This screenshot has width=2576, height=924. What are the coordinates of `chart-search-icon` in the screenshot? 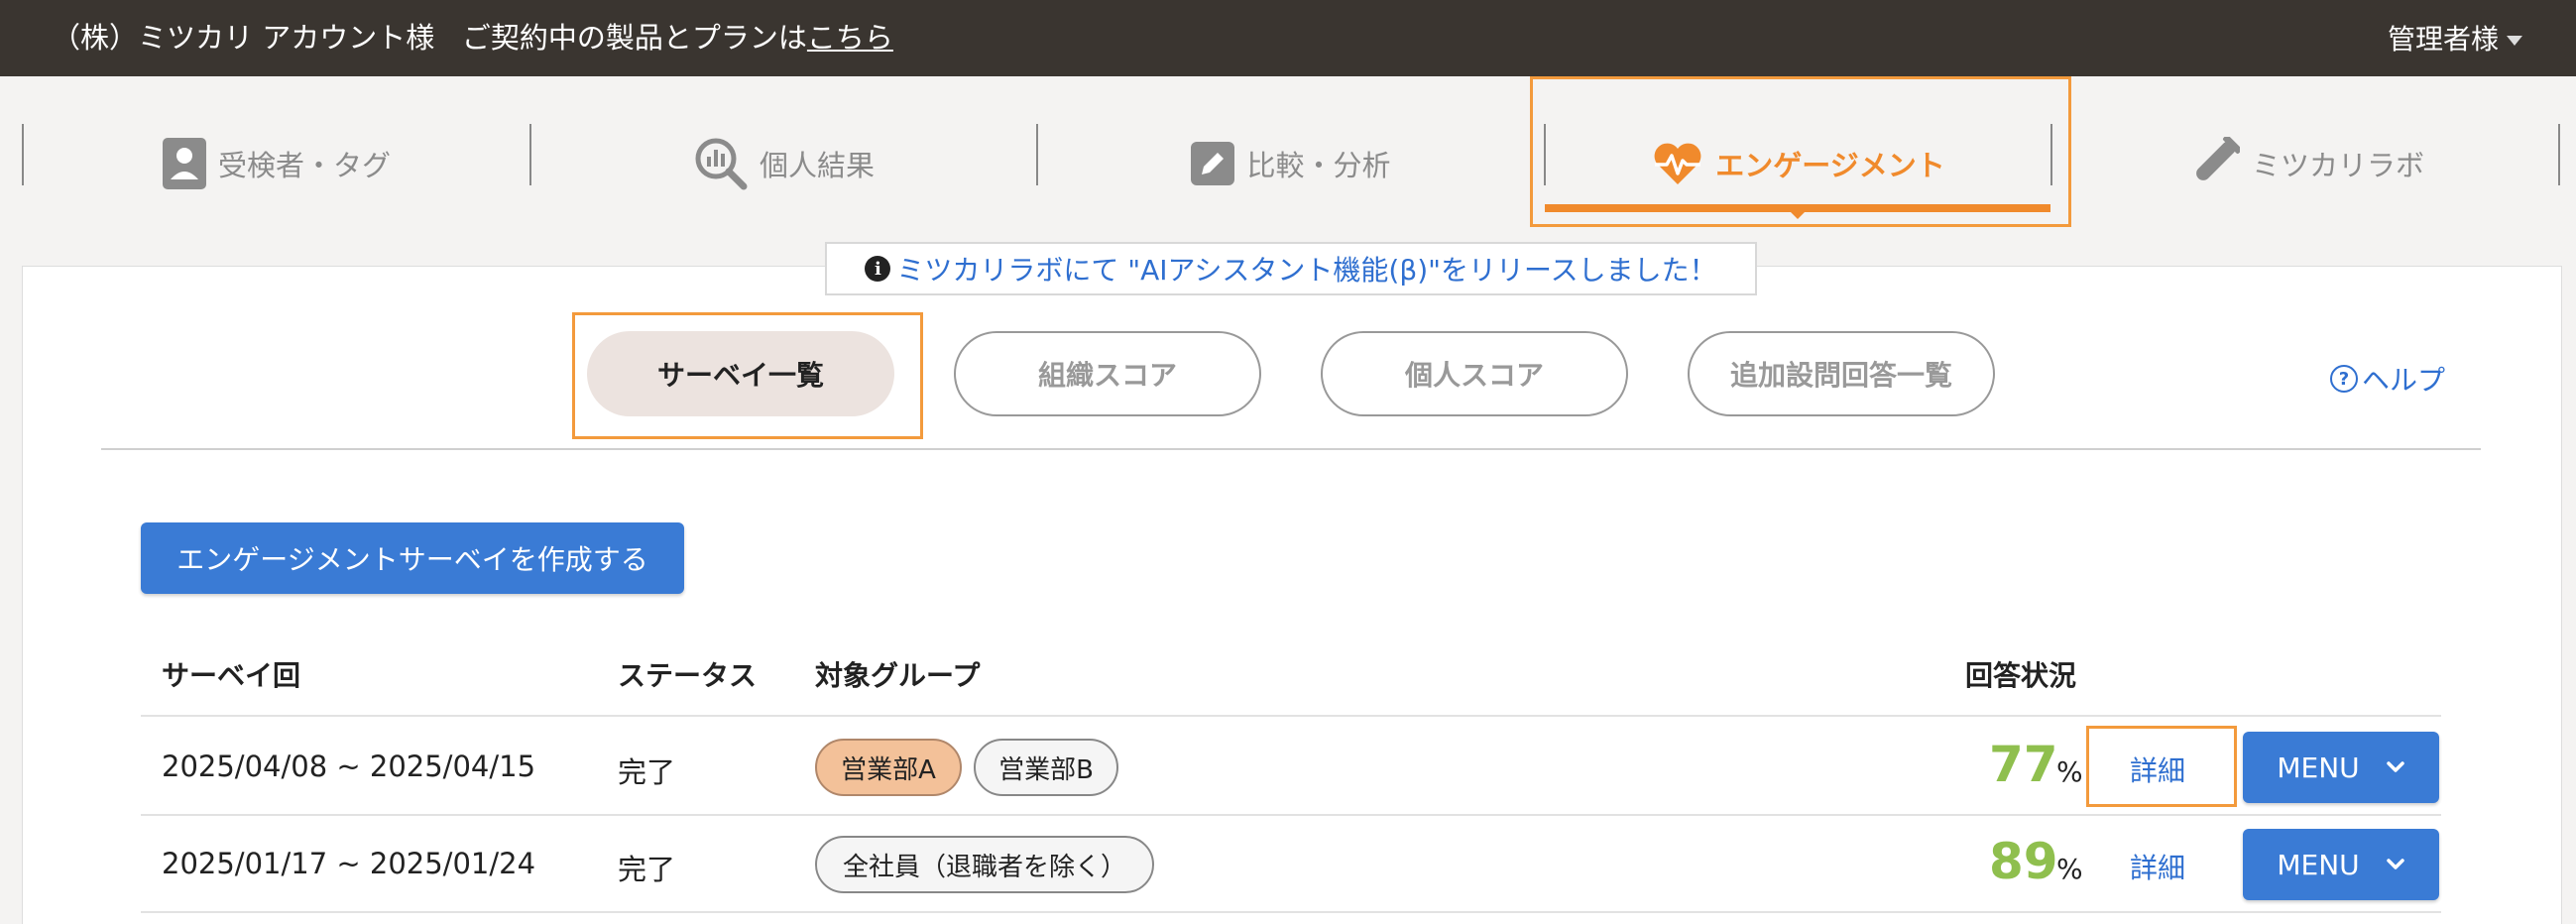 It's located at (721, 163).